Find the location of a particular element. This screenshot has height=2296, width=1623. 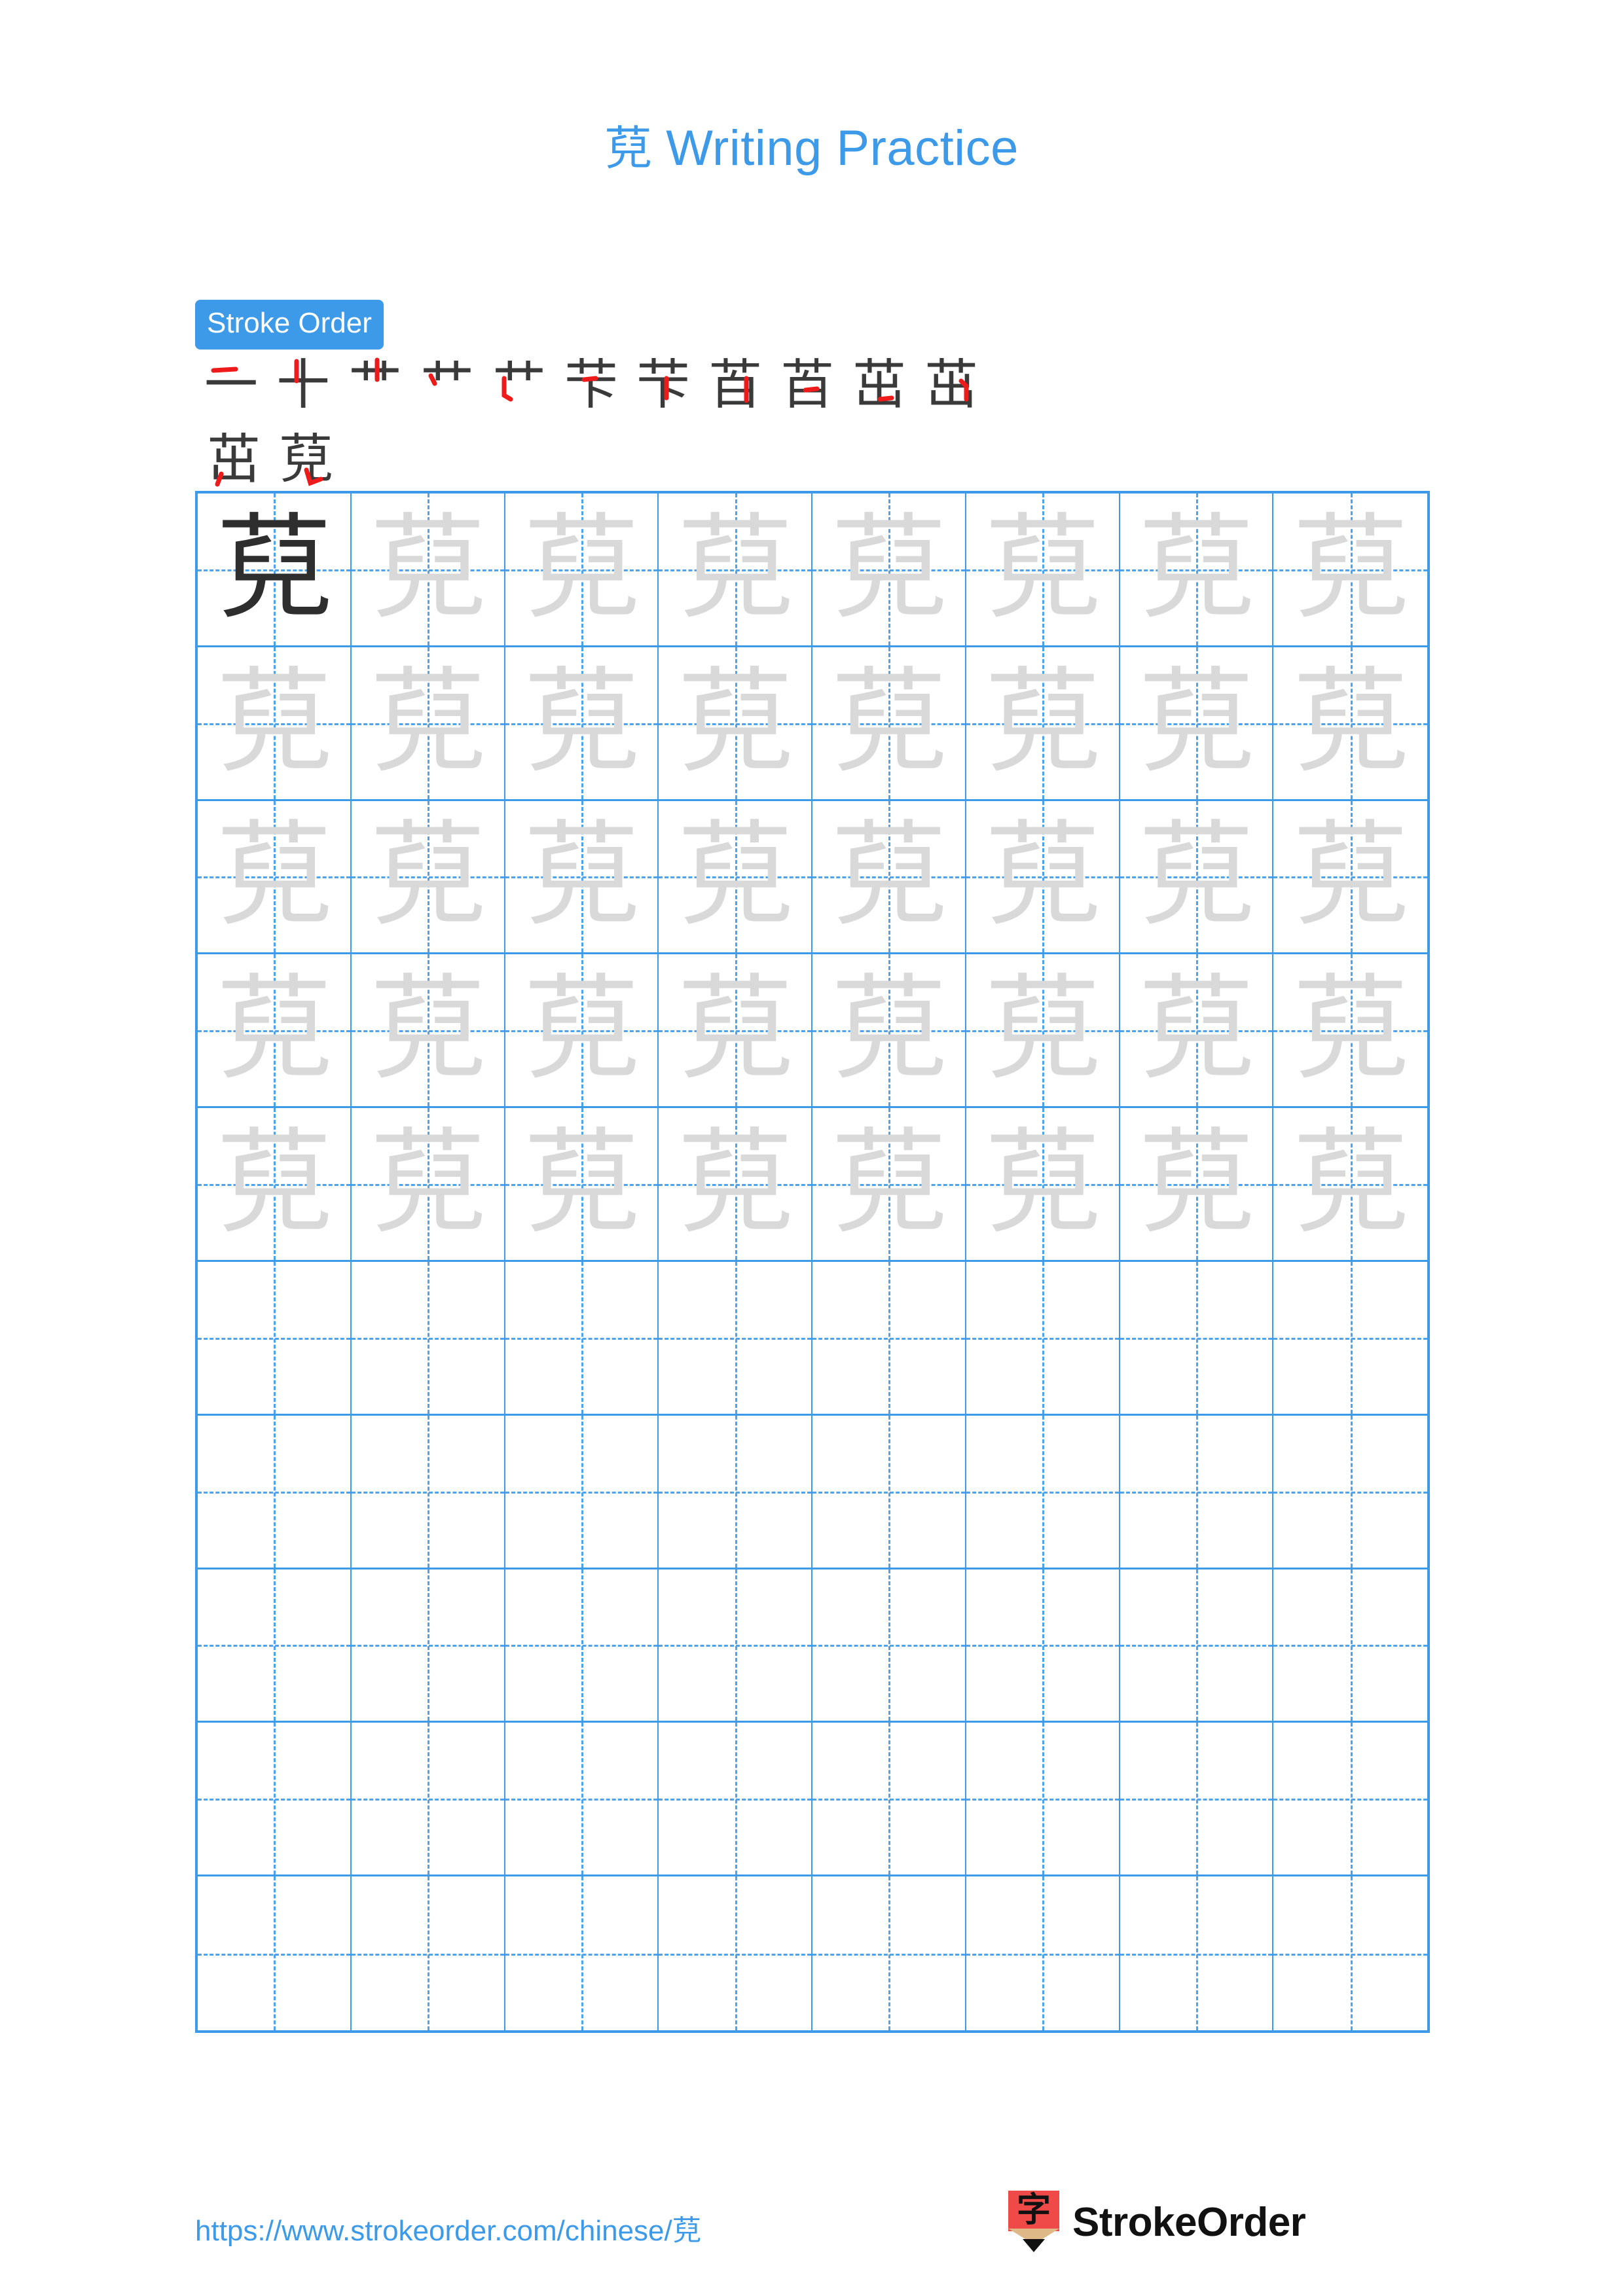

practice-cell-r9-c6 is located at coordinates (1043, 1800).